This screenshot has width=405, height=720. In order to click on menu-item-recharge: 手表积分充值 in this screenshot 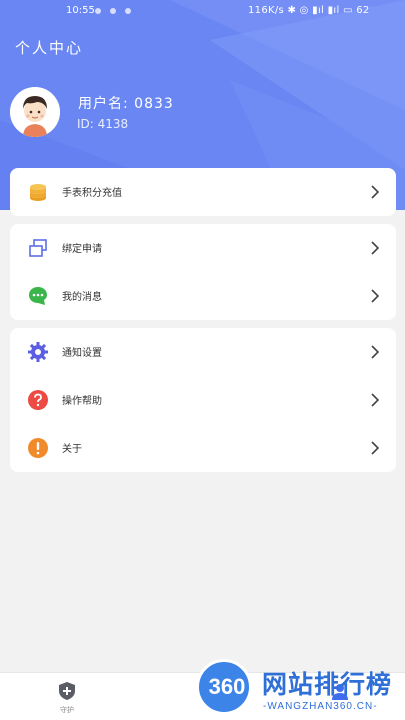, I will do `click(203, 192)`.